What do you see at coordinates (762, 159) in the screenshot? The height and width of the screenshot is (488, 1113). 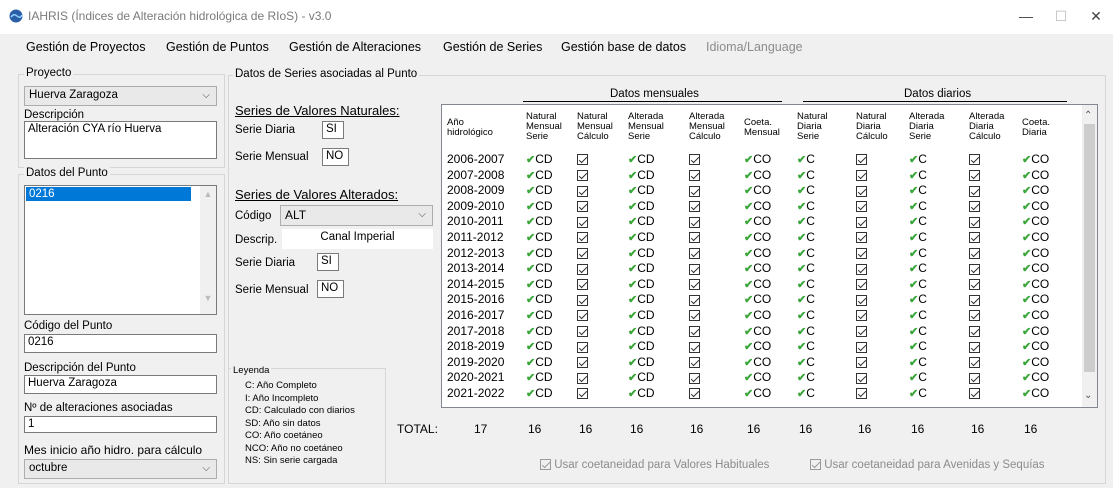 I see `table-row: 2006-2007 ✔CD ✔CD ✔CO ✔C ✔C ✔CO` at bounding box center [762, 159].